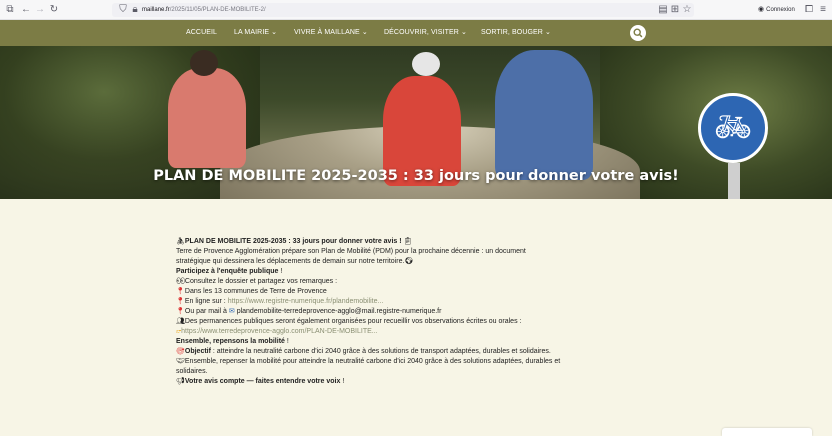 This screenshot has width=832, height=436. Describe the element at coordinates (180, 281) in the screenshot. I see `eyes-emoji-icon: 👀︎` at that location.